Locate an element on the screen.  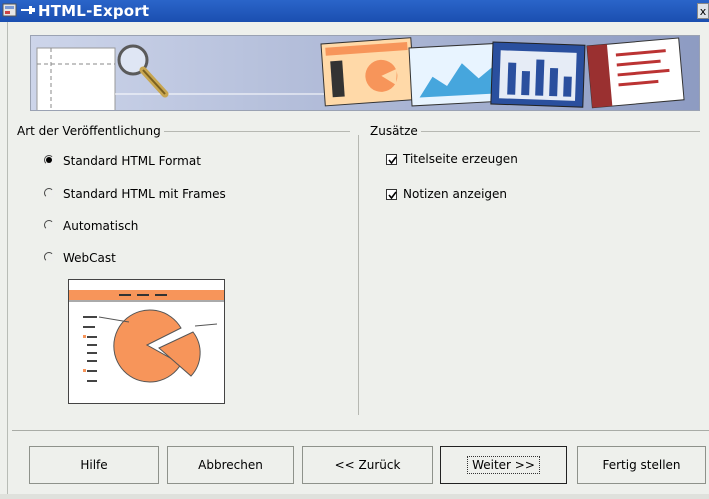
window-left-edge is located at coordinates (7, 260).